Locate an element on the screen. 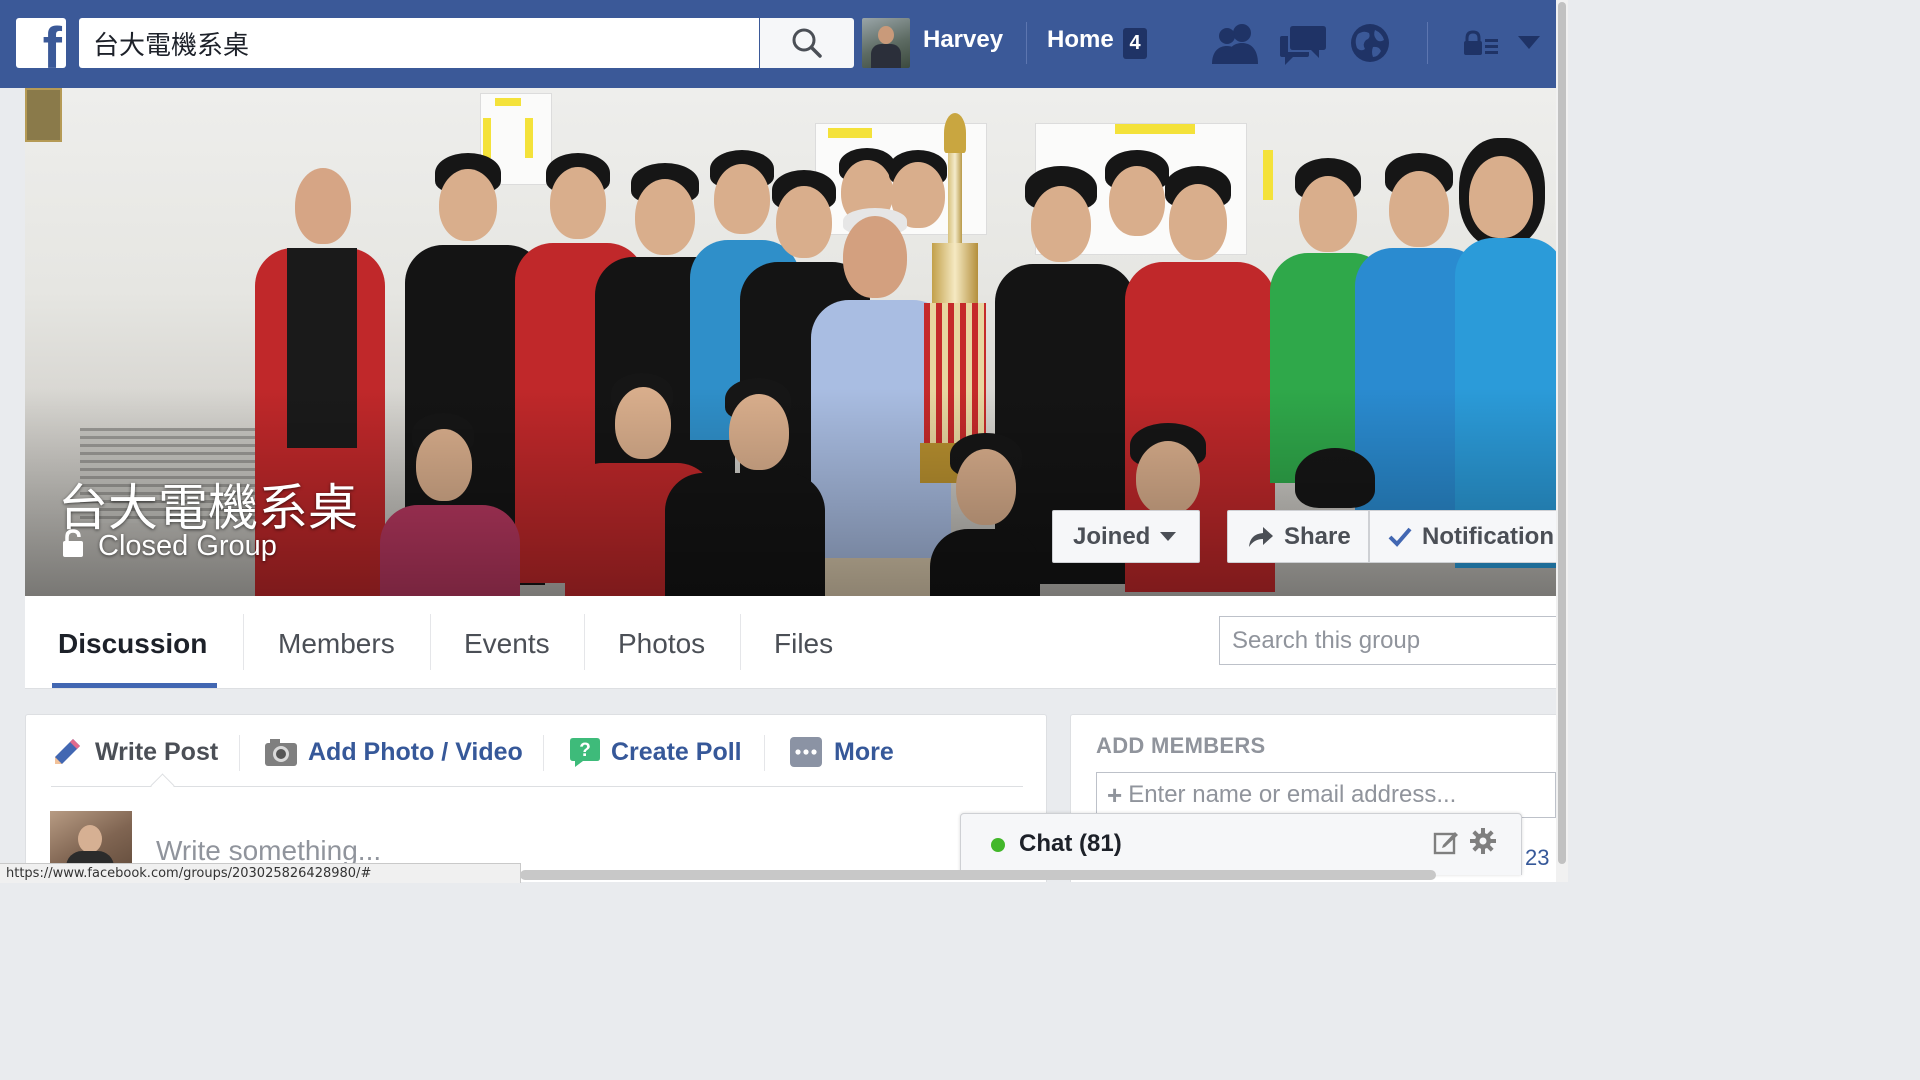 The width and height of the screenshot is (1920, 1080). privacy-shortcuts-icon is located at coordinates (1481, 43).